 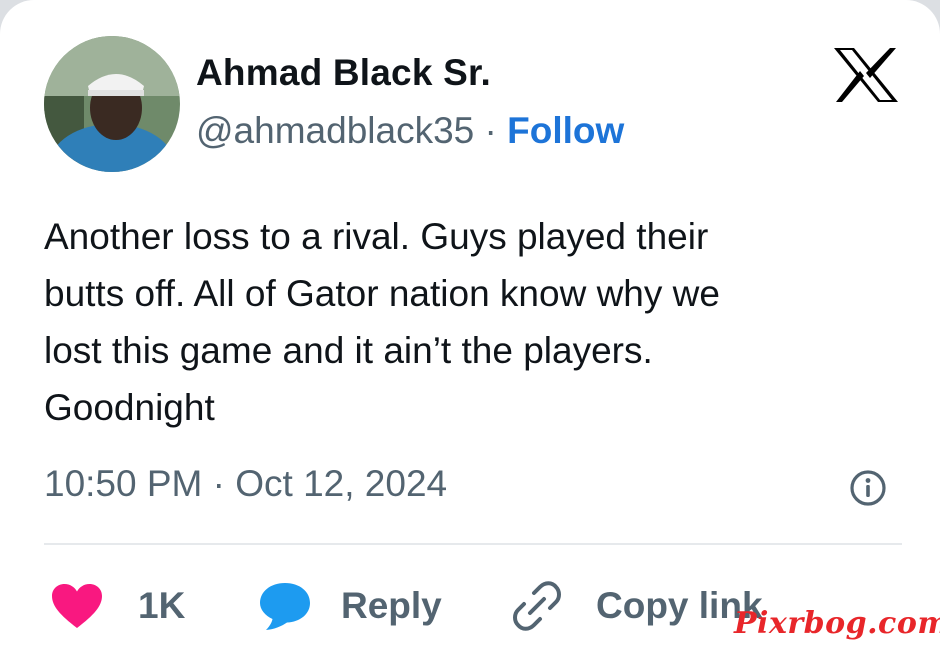 What do you see at coordinates (473, 544) in the screenshot?
I see `divider` at bounding box center [473, 544].